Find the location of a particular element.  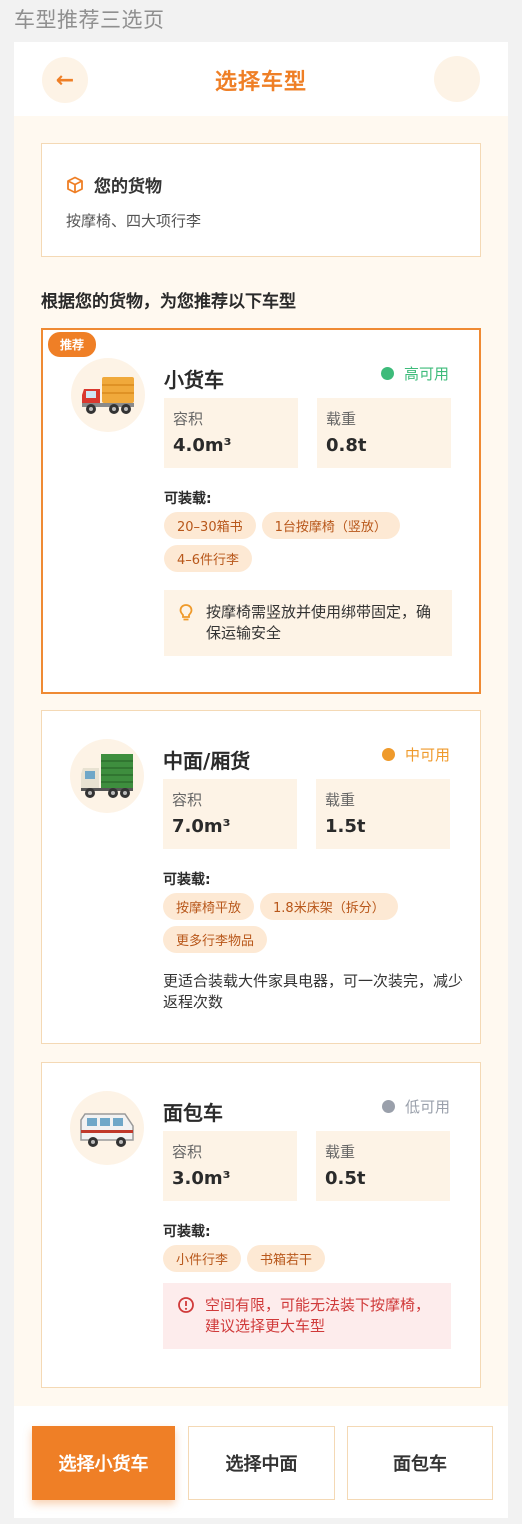

load-tag: 20–30箱书 is located at coordinates (210, 525).